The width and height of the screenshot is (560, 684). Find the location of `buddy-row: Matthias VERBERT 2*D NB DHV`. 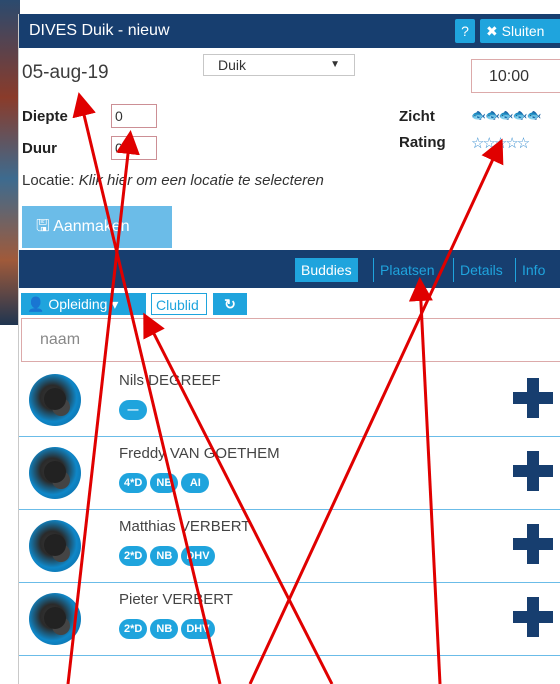

buddy-row: Matthias VERBERT 2*D NB DHV is located at coordinates (289, 546).